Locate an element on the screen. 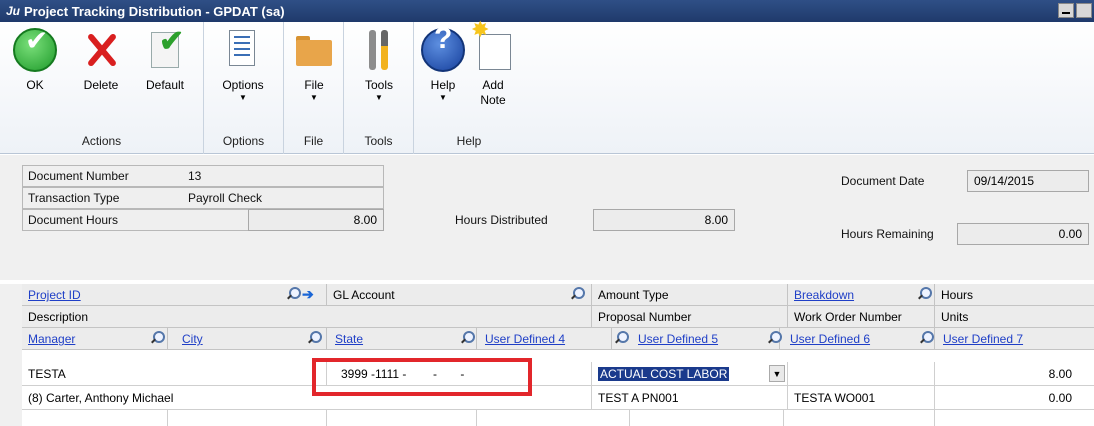 The height and width of the screenshot is (426, 1094). grid-left-margin is located at coordinates (11, 355).